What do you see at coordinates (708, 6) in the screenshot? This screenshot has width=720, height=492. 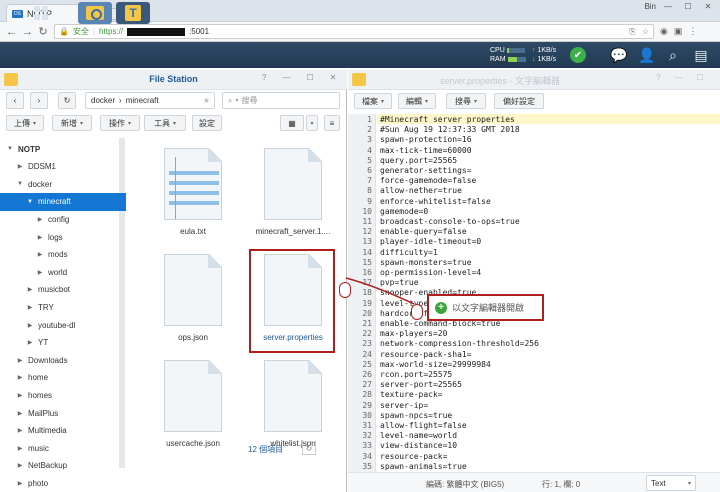 I see `close-window-icon: ✕` at bounding box center [708, 6].